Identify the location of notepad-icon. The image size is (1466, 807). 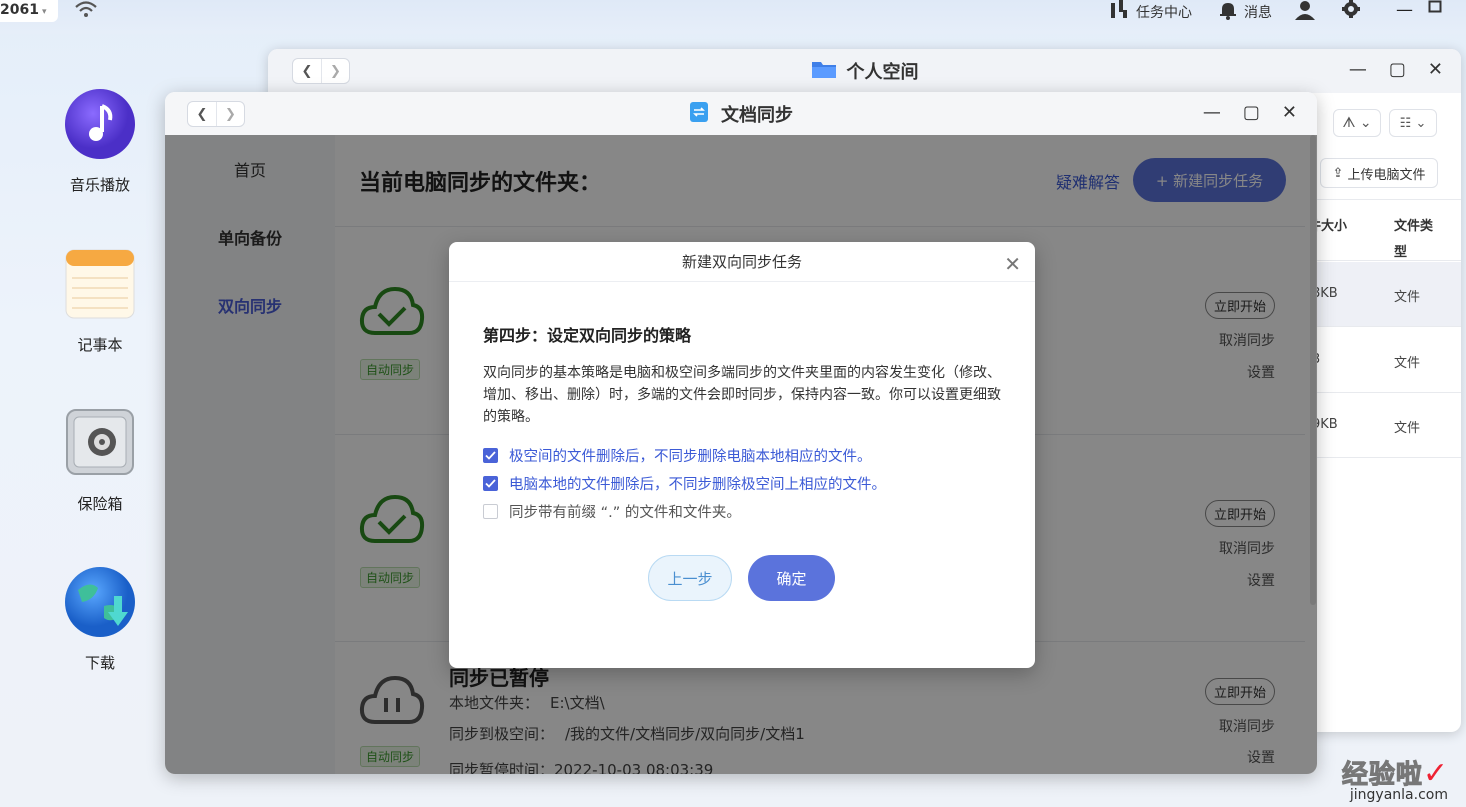
(100, 284).